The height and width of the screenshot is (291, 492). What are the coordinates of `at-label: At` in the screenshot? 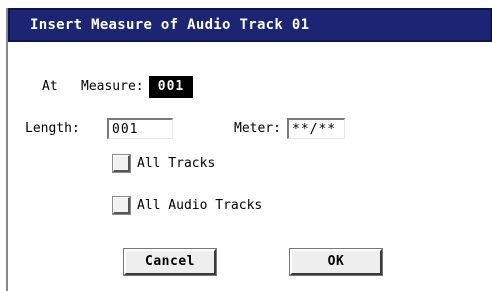 It's located at (50, 86).